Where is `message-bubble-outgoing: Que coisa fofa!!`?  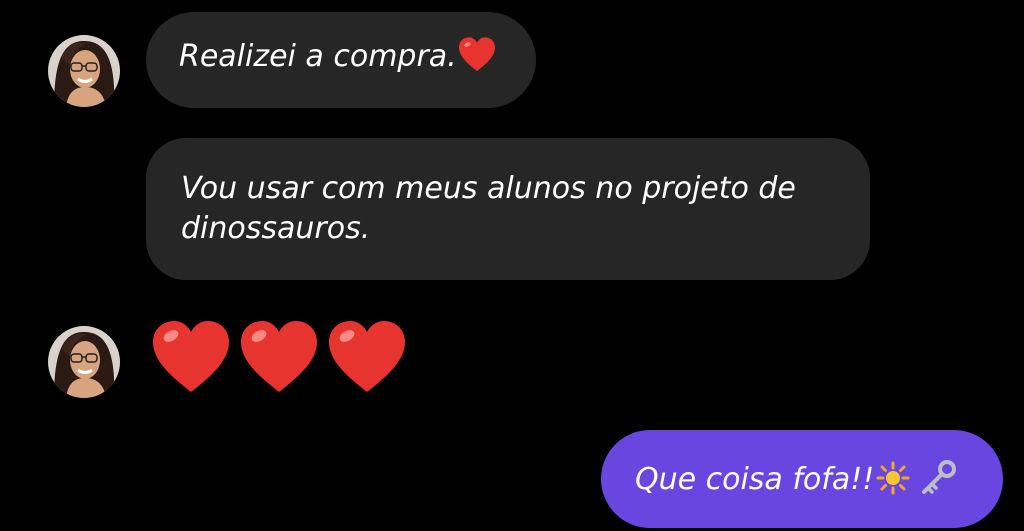
message-bubble-outgoing: Que coisa fofa!! is located at coordinates (802, 479).